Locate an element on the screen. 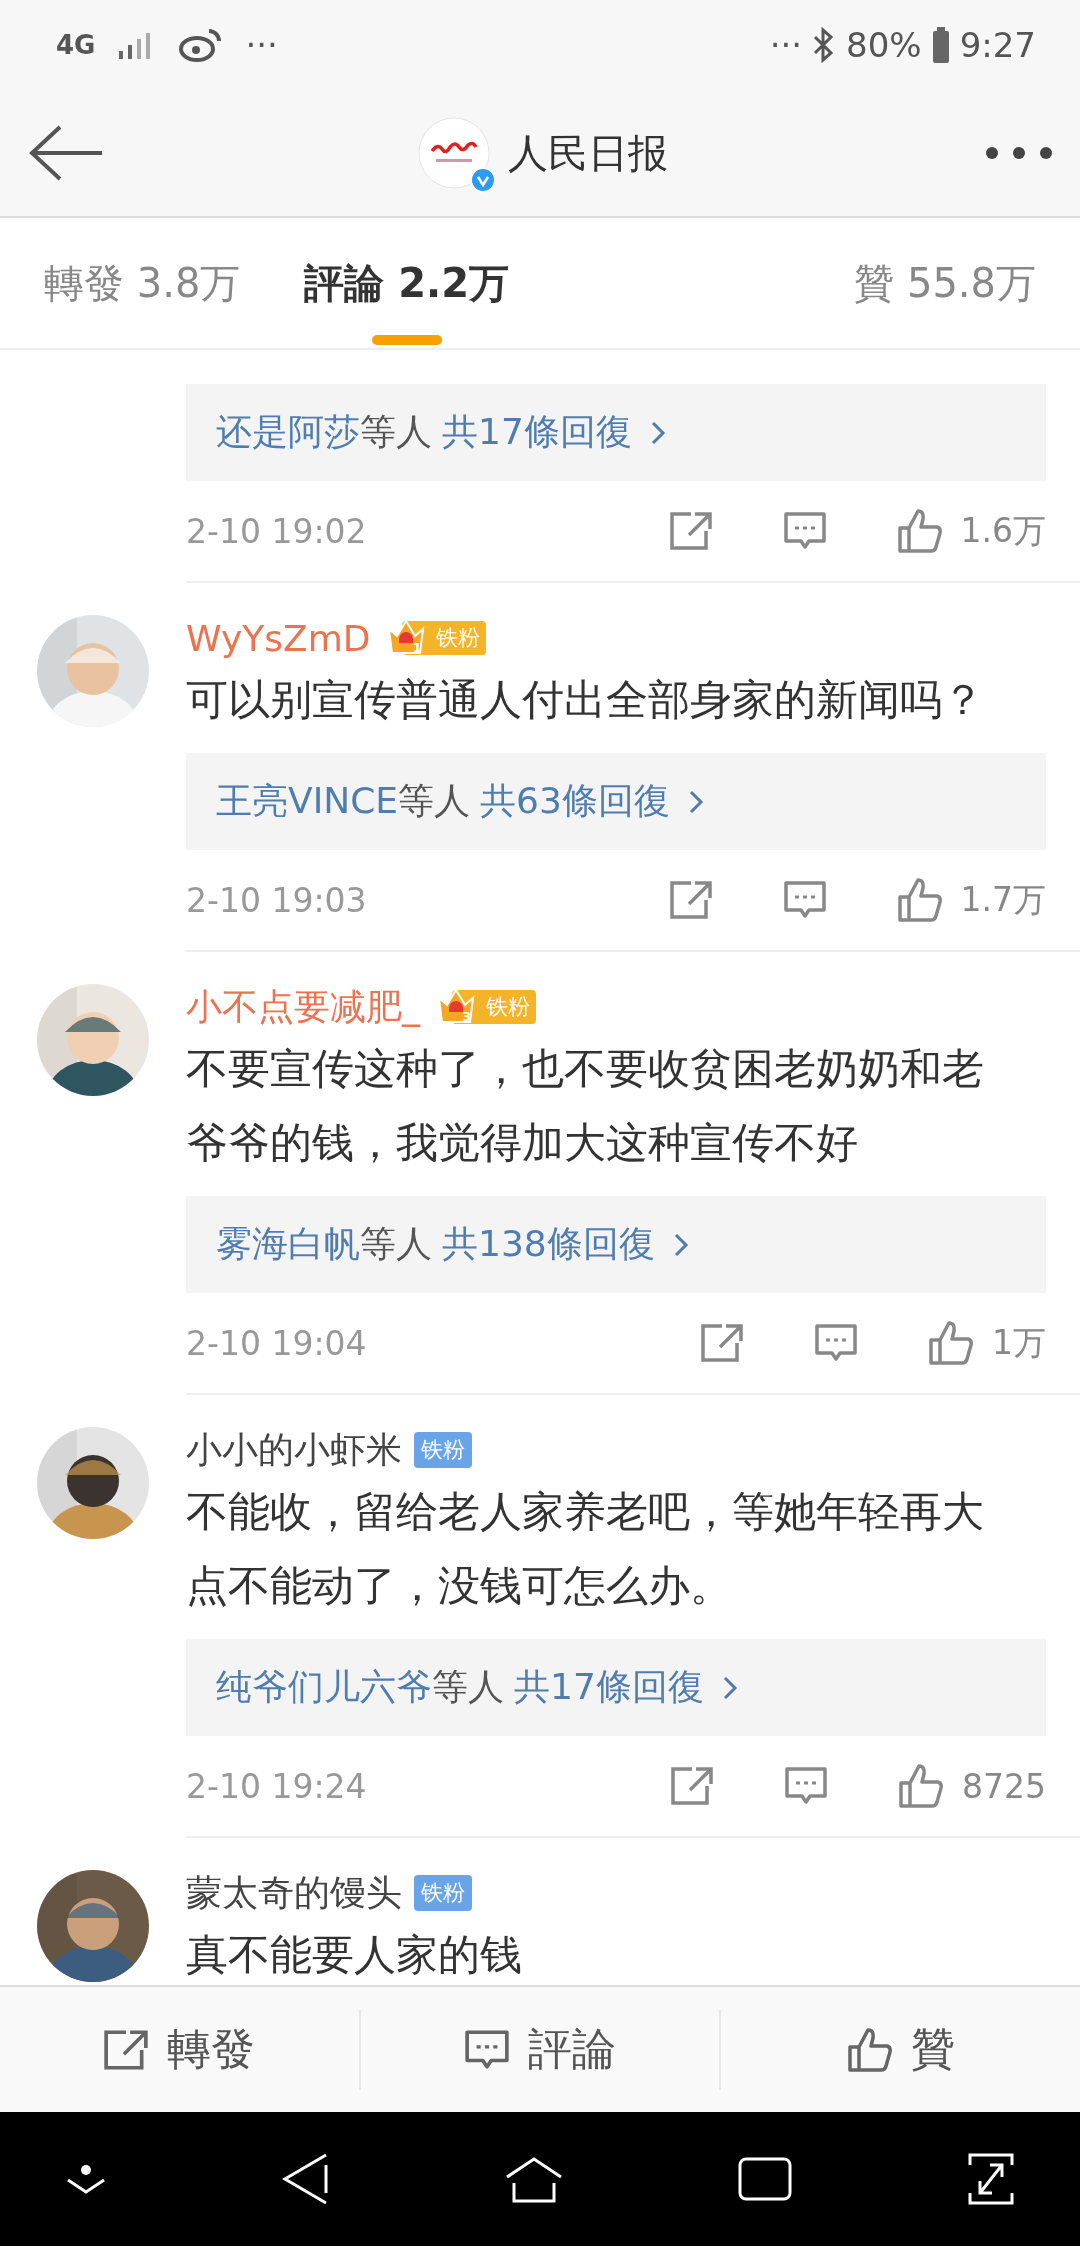 Image resolution: width=1080 pixels, height=2246 pixels. like-count: 1.7万 is located at coordinates (1003, 899).